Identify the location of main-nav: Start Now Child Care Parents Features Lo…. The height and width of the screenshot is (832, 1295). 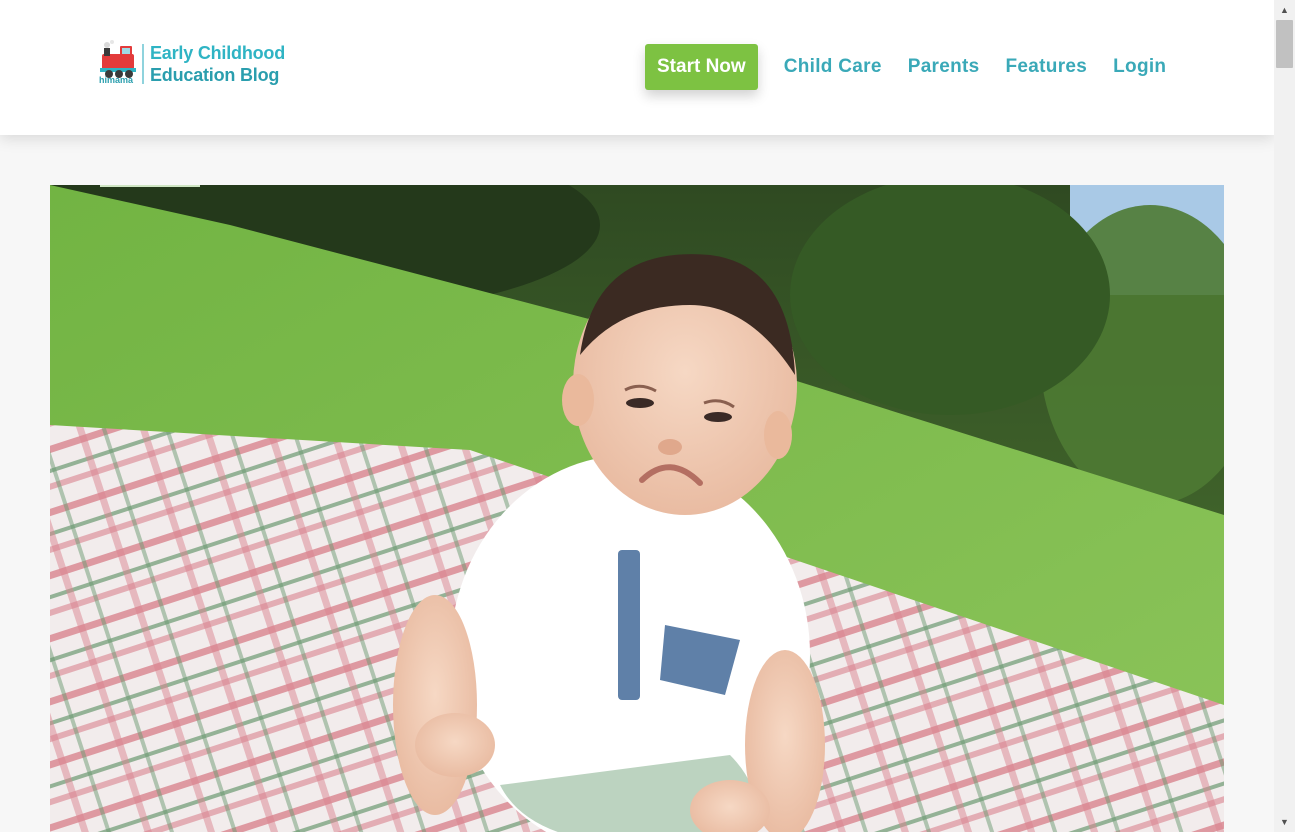
(905, 67).